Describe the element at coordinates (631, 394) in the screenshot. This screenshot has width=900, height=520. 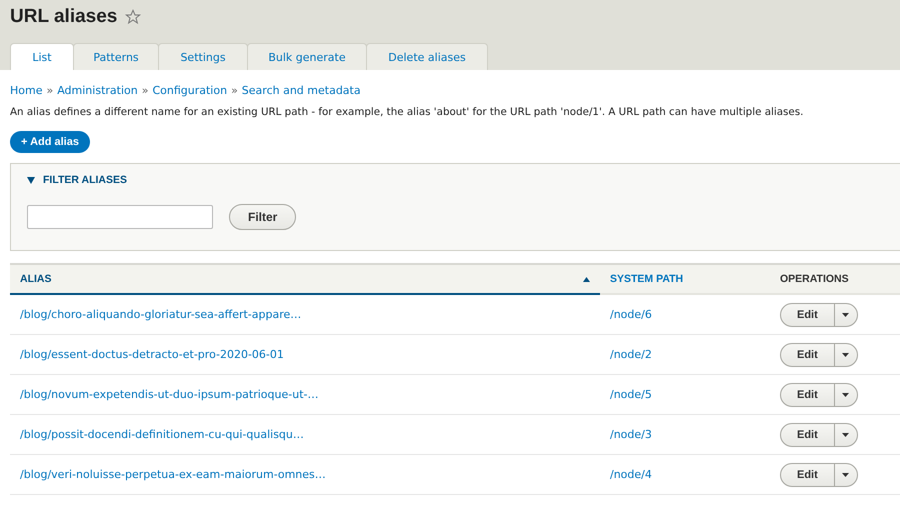
I see `system-path-link: /node/5` at that location.